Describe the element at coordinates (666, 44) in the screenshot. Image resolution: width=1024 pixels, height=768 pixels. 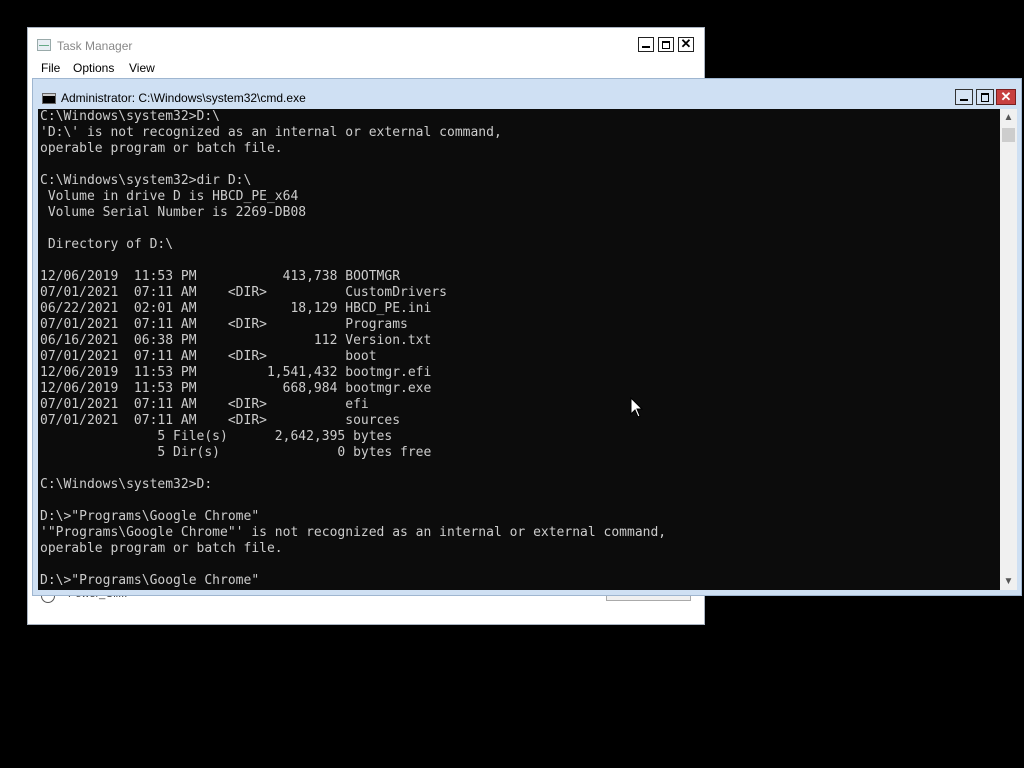
I see `task-manager-maximize-button` at that location.